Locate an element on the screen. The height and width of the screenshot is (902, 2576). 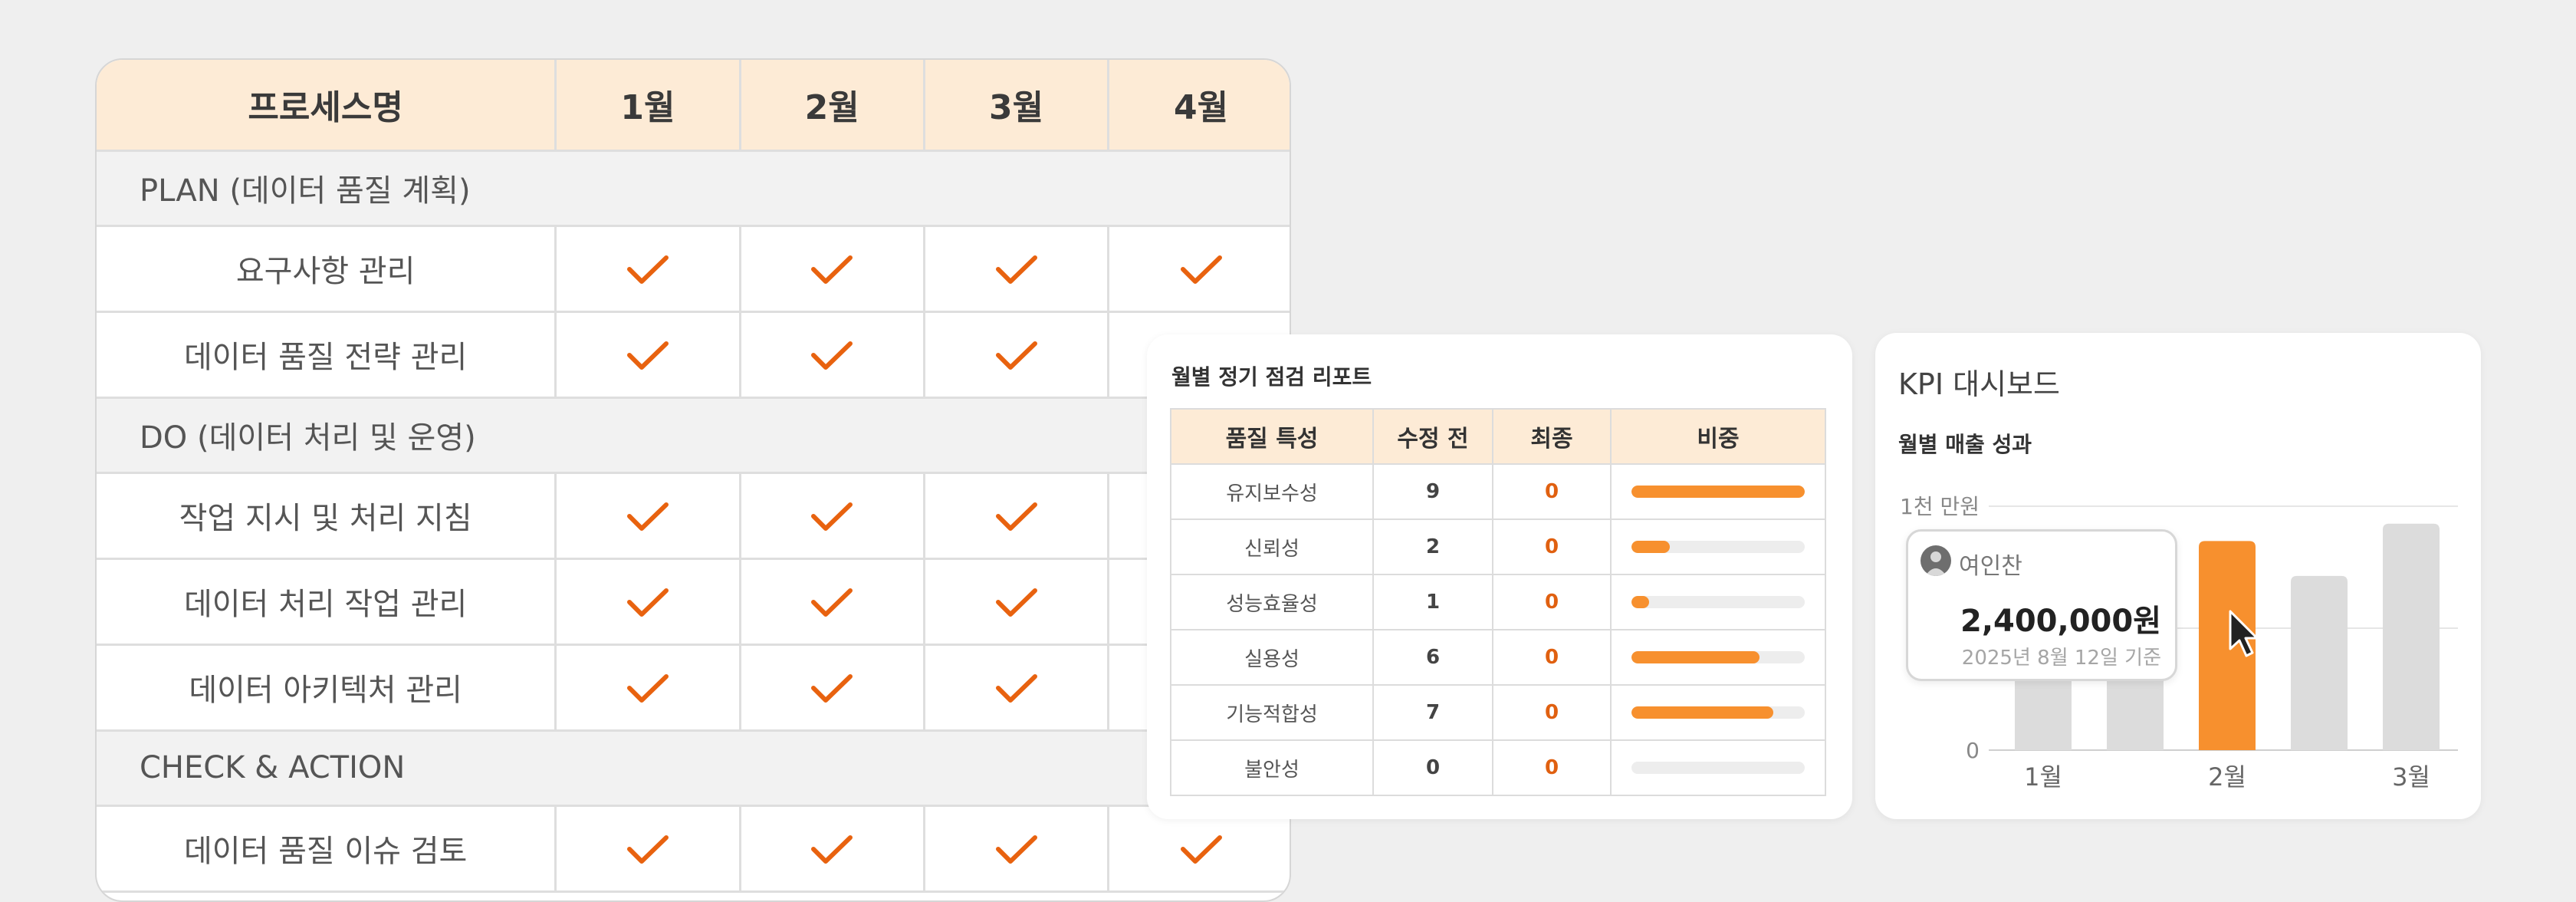
table-row: 데이터 품질 전략 관리 is located at coordinates (694, 354).